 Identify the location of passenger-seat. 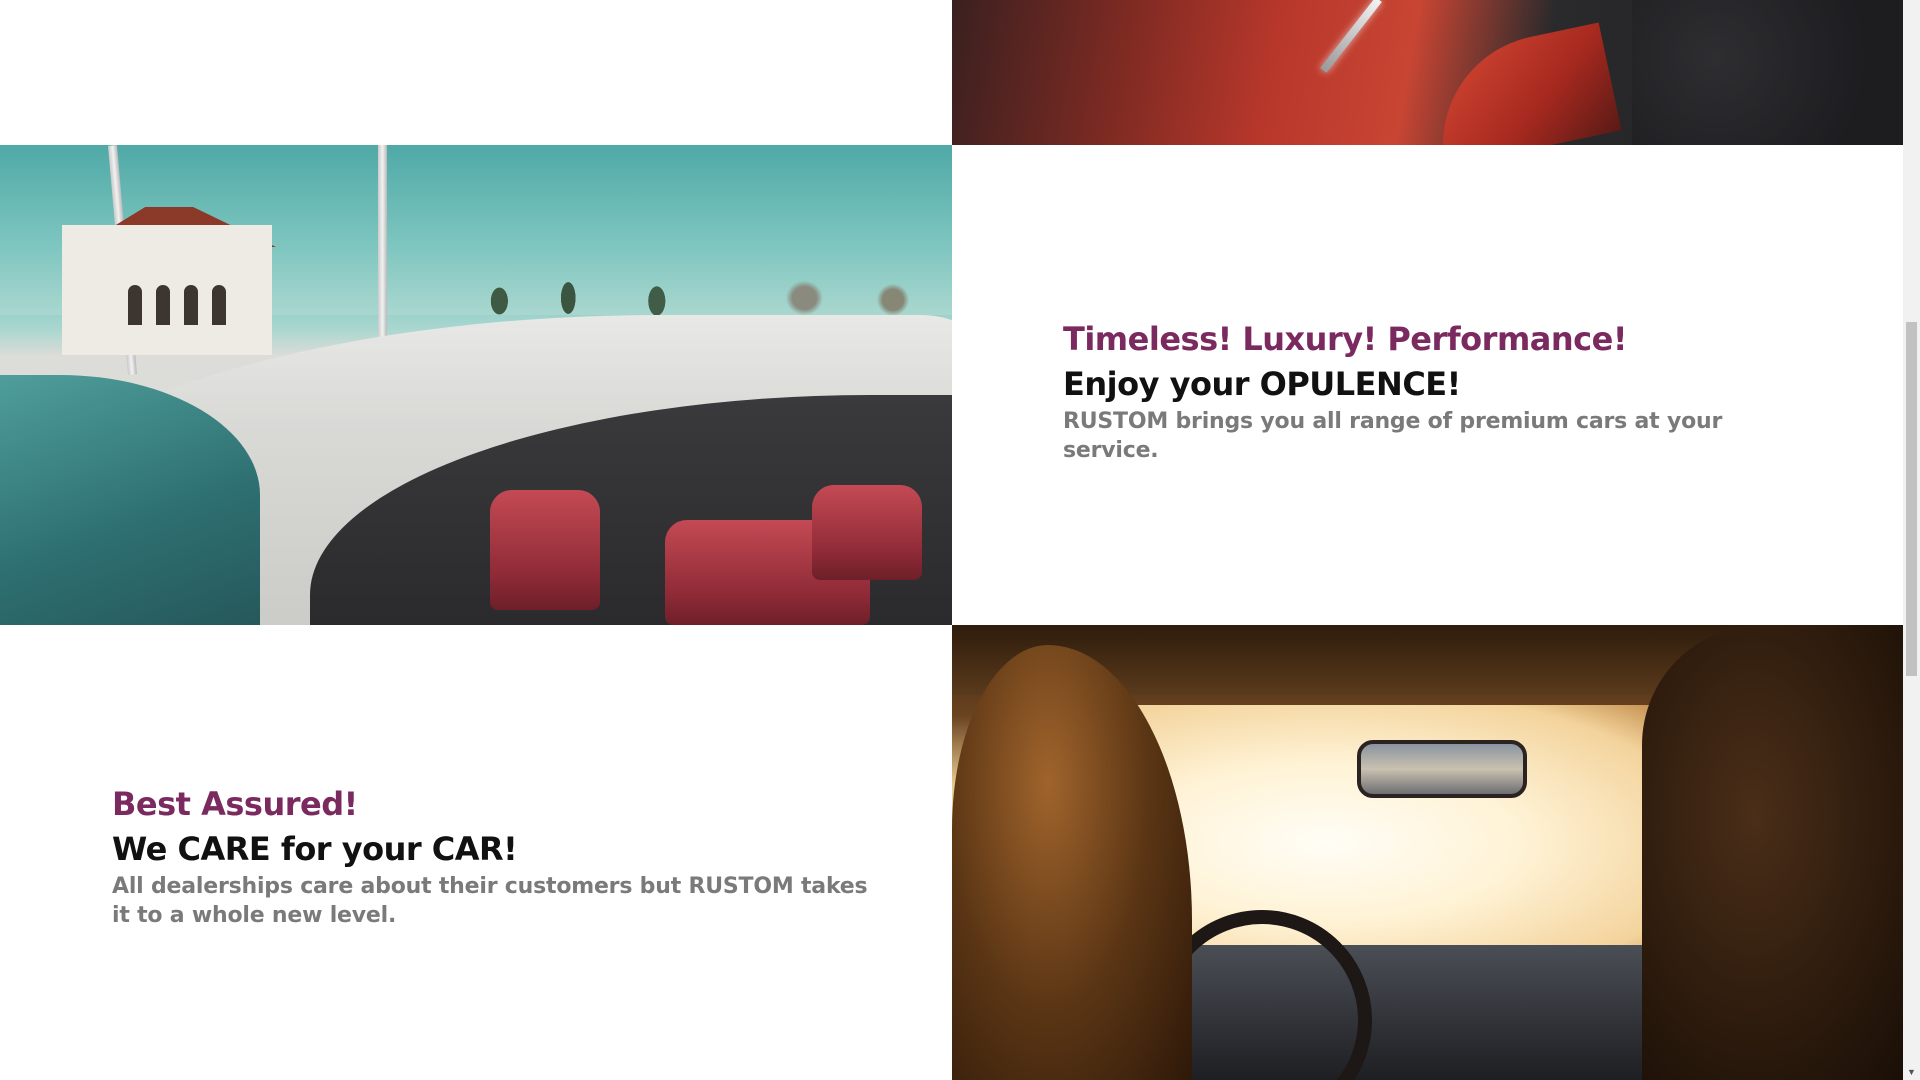
(1772, 852).